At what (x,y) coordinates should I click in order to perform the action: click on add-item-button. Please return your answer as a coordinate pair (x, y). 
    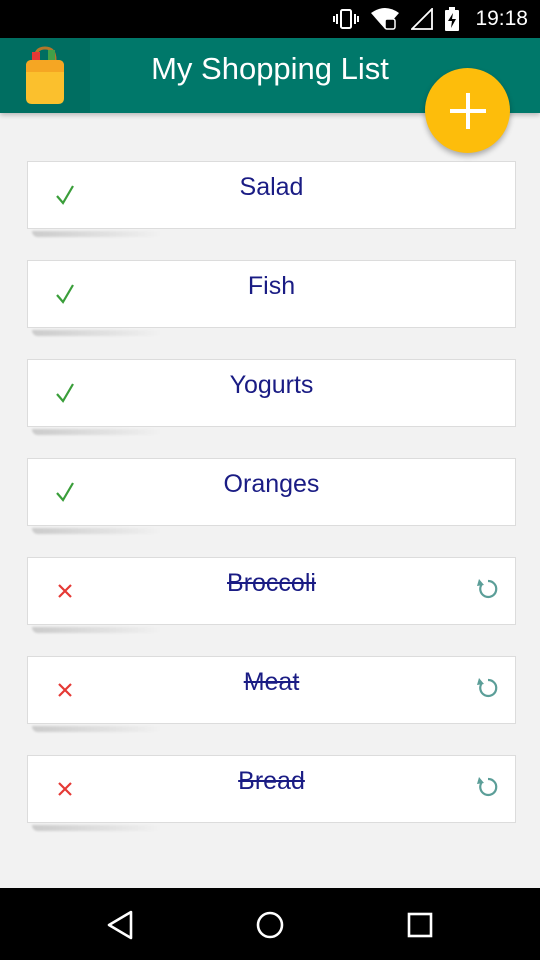
    Looking at the image, I should click on (467, 110).